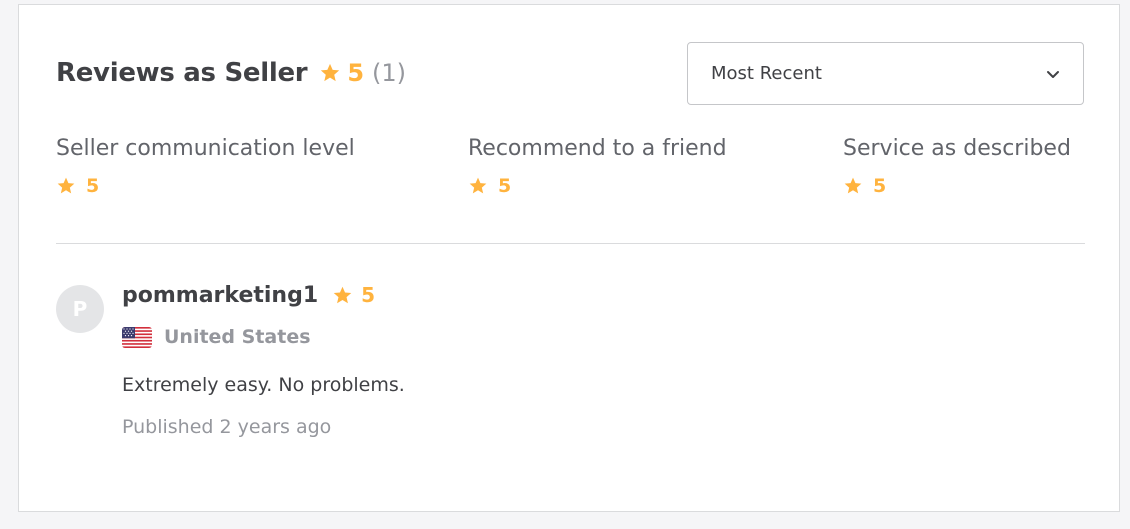 The height and width of the screenshot is (529, 1130). I want to click on country-name: United States, so click(237, 337).